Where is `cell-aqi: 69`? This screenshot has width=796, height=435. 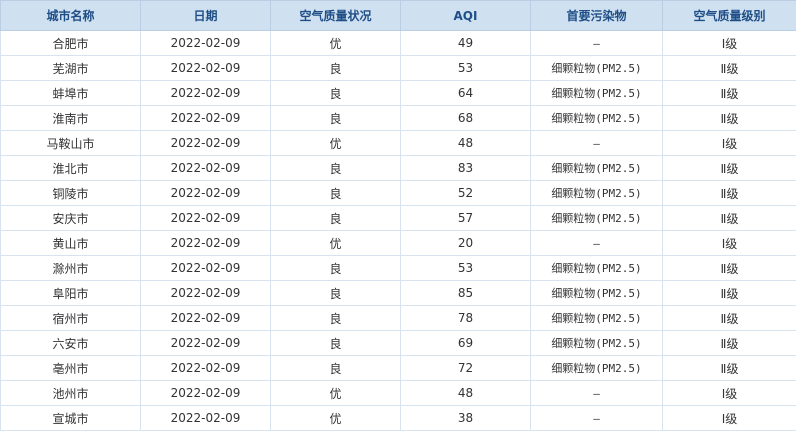 cell-aqi: 69 is located at coordinates (465, 343).